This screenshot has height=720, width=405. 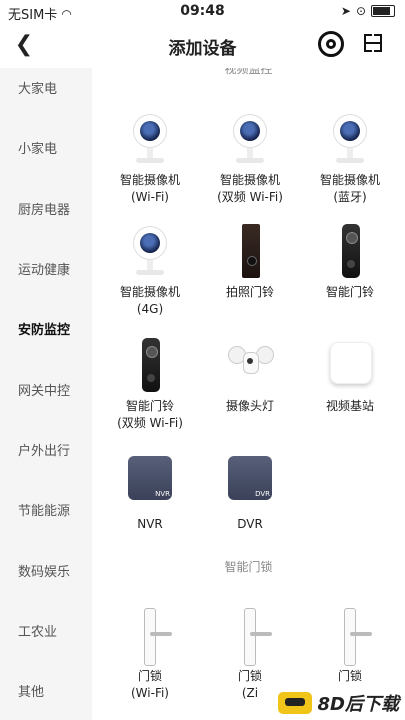 What do you see at coordinates (249, 406) in the screenshot?
I see `device-name: 摄像头灯` at bounding box center [249, 406].